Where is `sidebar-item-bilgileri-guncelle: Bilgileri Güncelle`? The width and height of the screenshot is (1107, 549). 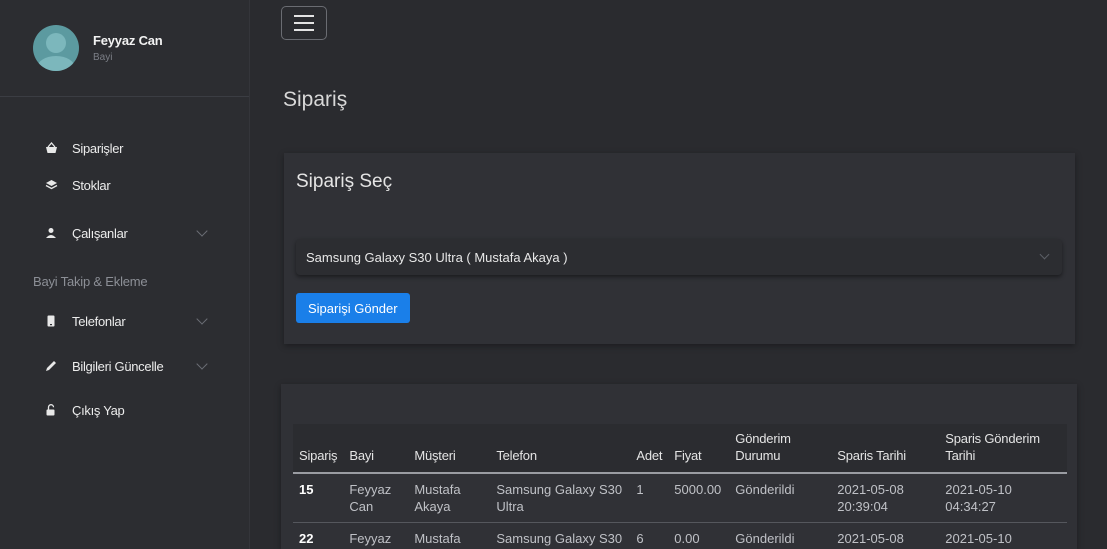
sidebar-item-bilgileri-guncelle: Bilgileri Güncelle is located at coordinates (130, 366).